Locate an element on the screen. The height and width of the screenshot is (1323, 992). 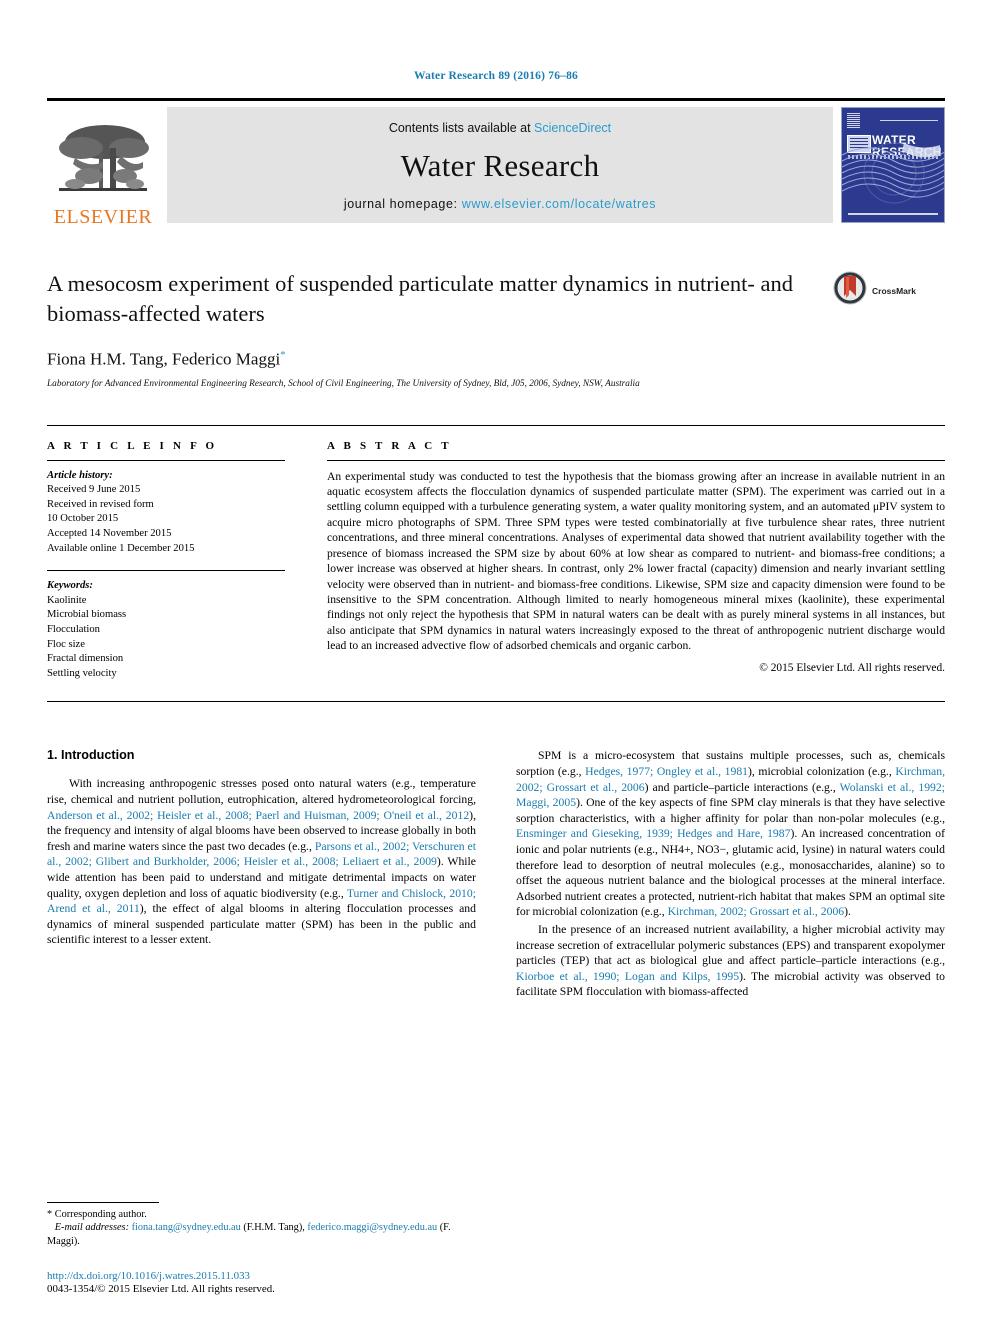
article-history-label: Article history: is located at coordinates (80, 475).